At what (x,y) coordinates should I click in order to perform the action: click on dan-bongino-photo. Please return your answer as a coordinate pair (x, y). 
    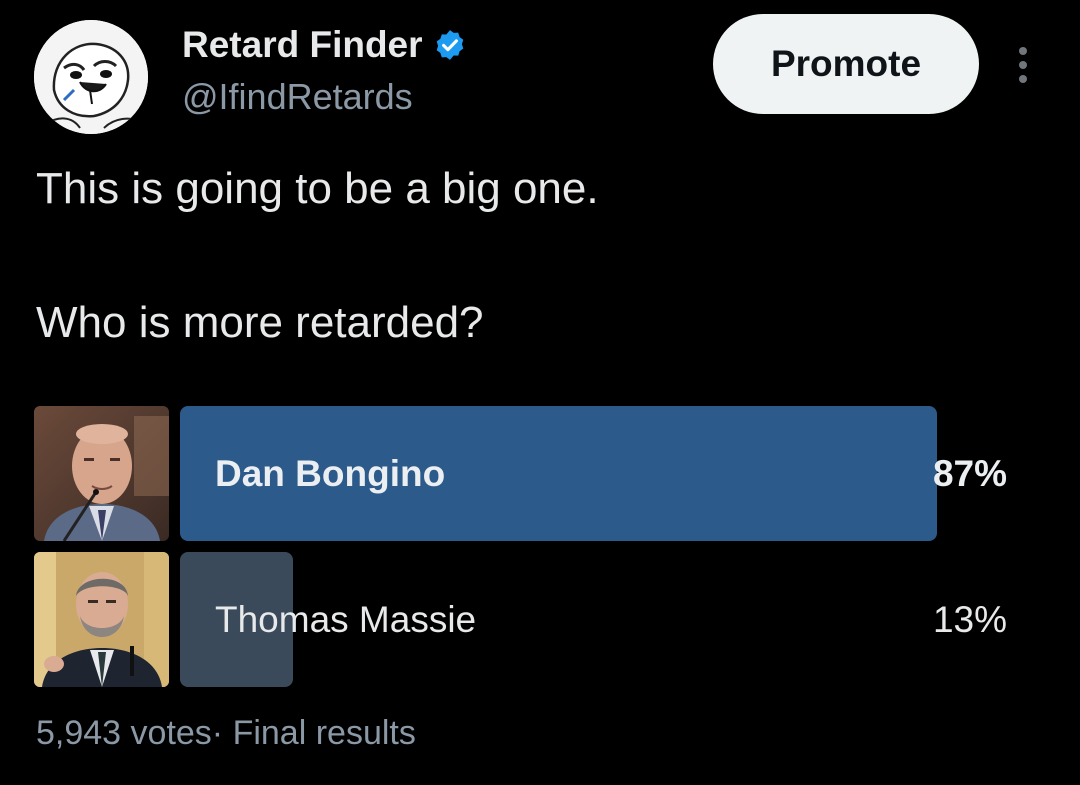
    Looking at the image, I should click on (101, 473).